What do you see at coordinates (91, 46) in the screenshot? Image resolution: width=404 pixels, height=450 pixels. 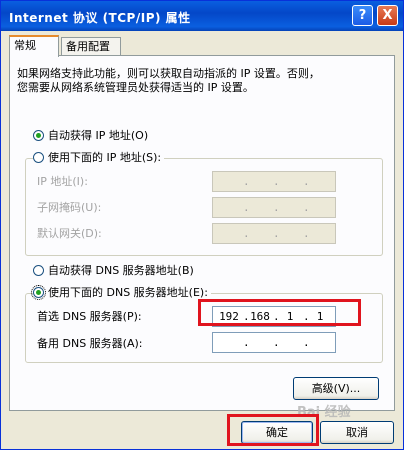 I see `tab-alternate-config: 备用配置` at bounding box center [91, 46].